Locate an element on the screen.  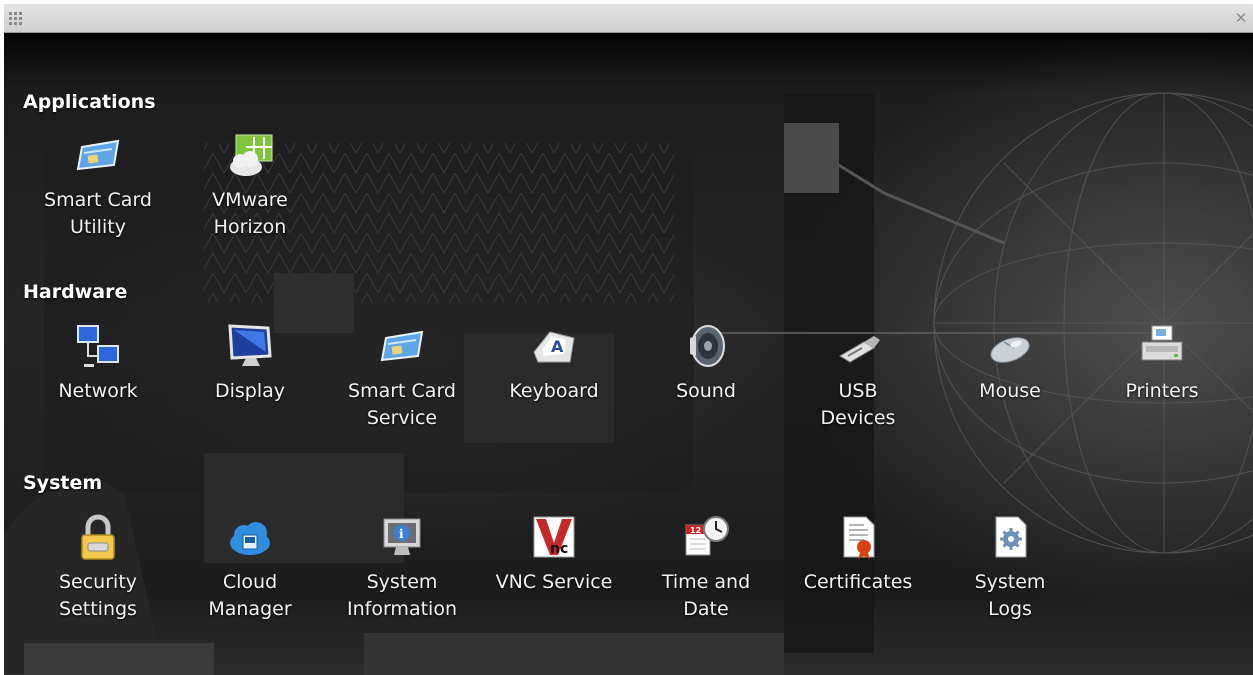
app-cloud-manager: Cloud Manager is located at coordinates (250, 568).